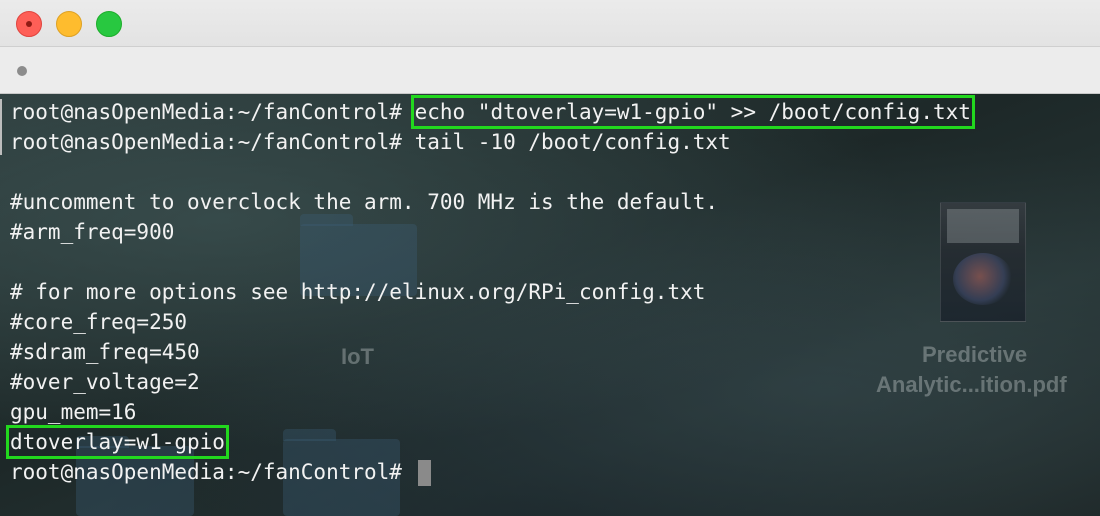 This screenshot has width=1100, height=516. What do you see at coordinates (424, 473) in the screenshot?
I see `text-cursor` at bounding box center [424, 473].